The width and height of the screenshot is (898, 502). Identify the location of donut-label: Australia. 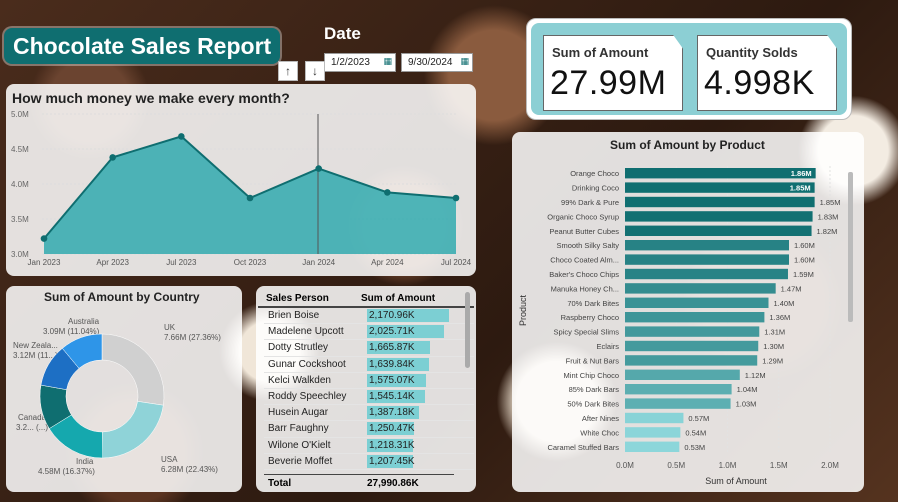
(84, 321).